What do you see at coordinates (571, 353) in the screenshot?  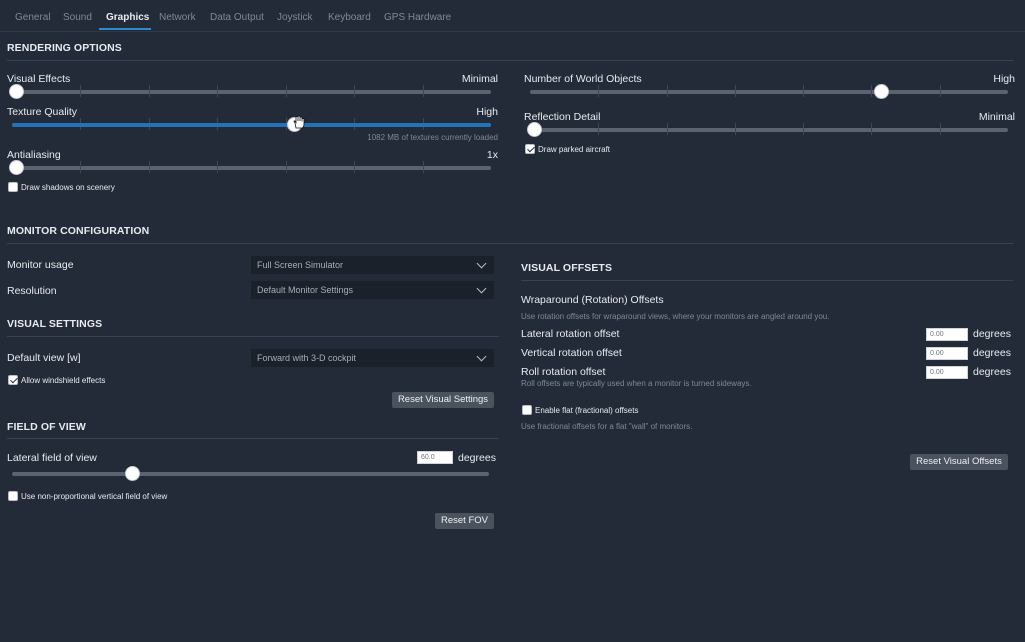 I see `vertical-rotation-label: Vertical rotation offset` at bounding box center [571, 353].